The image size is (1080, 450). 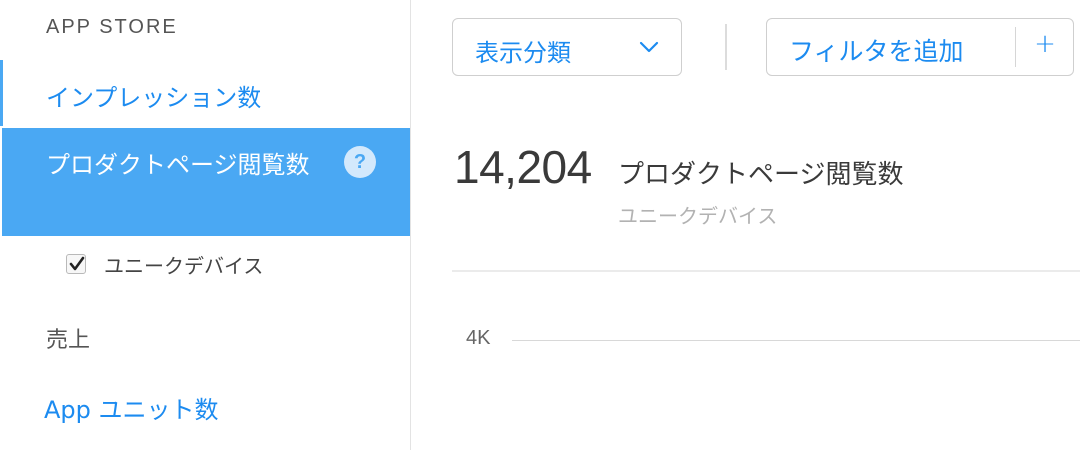 I want to click on sidebar-section-sales: 売上, so click(x=68, y=340).